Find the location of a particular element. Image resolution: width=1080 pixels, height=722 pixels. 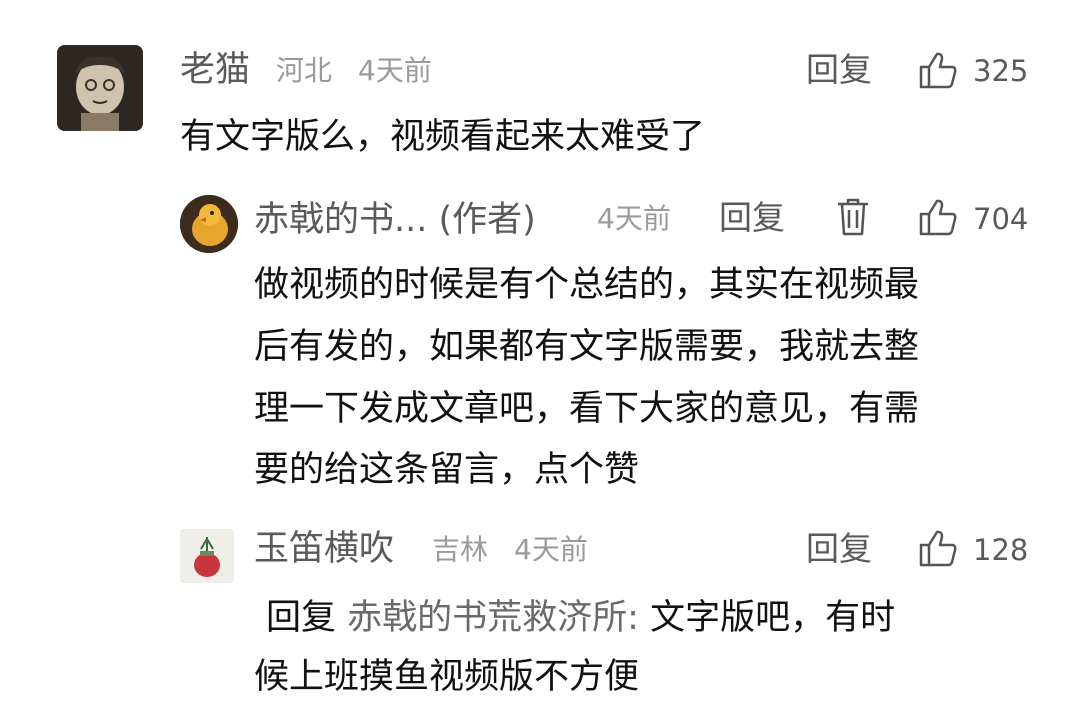

avatar-plant-image is located at coordinates (207, 556).